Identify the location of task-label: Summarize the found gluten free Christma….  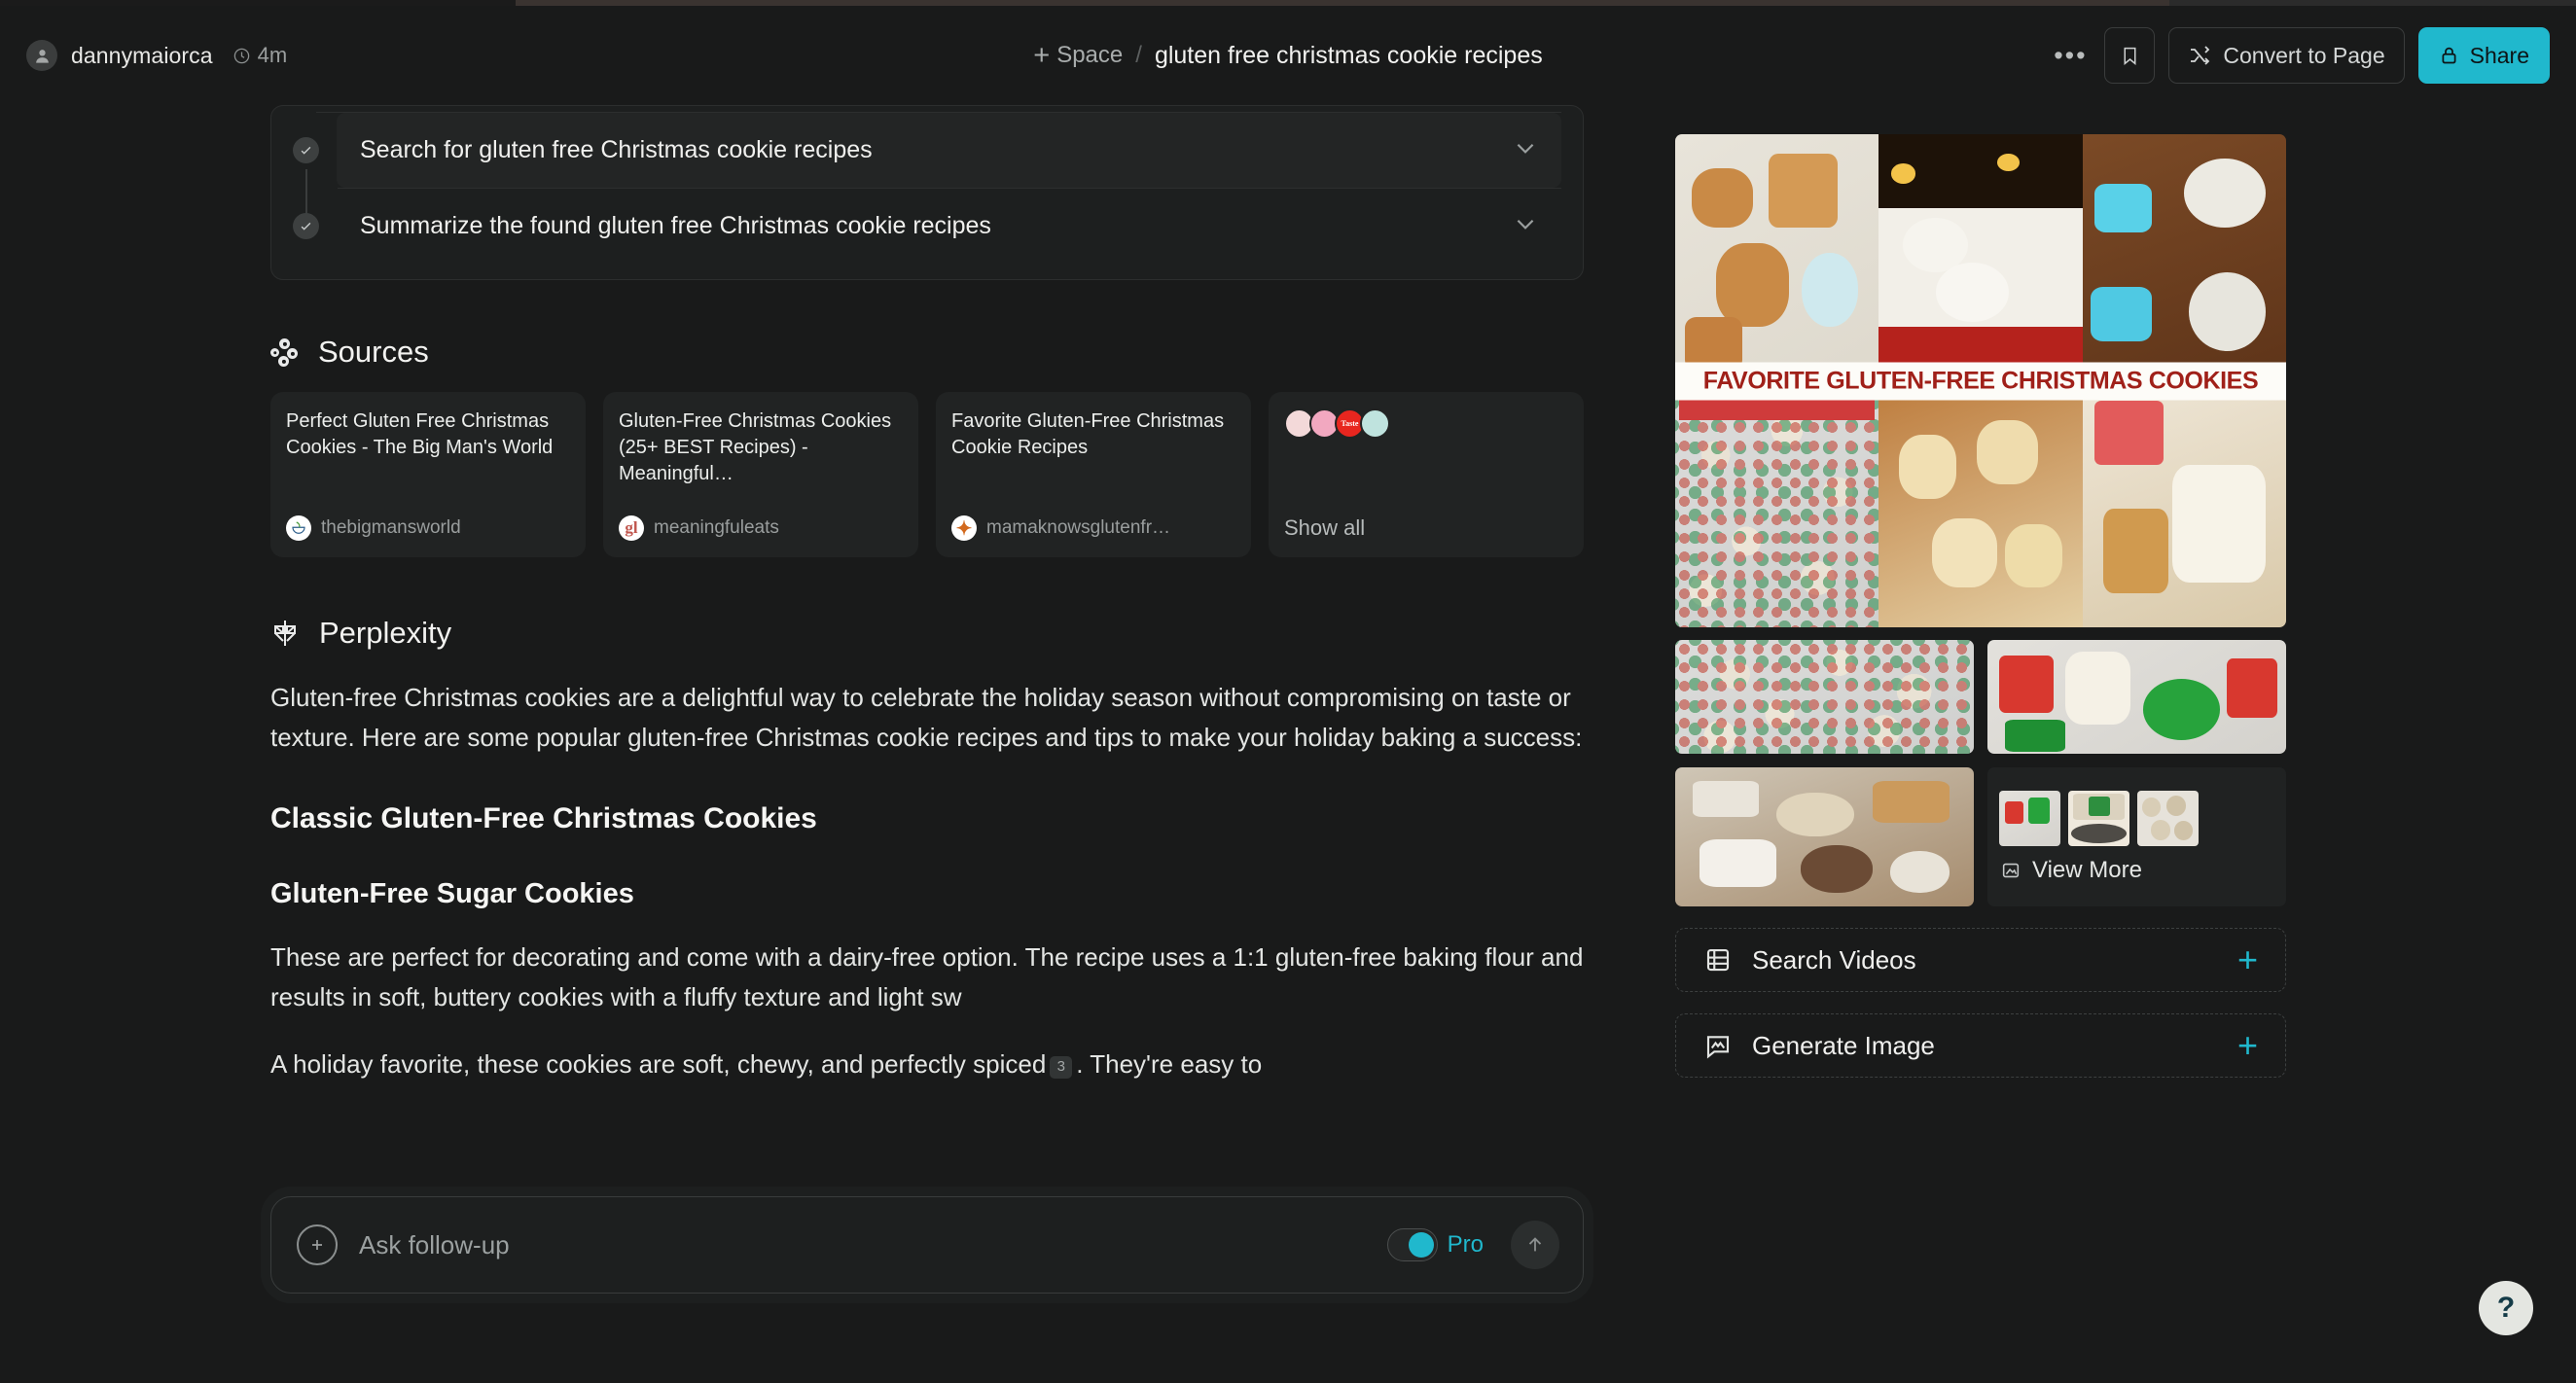
(675, 225).